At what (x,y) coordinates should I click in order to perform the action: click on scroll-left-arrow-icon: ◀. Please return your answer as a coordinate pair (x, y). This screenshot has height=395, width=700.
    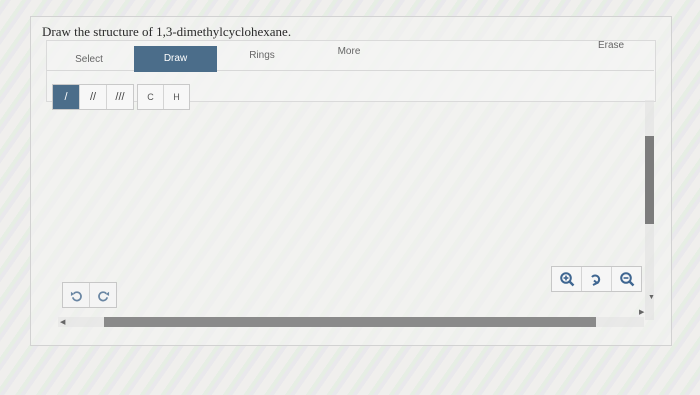
    Looking at the image, I should click on (62, 322).